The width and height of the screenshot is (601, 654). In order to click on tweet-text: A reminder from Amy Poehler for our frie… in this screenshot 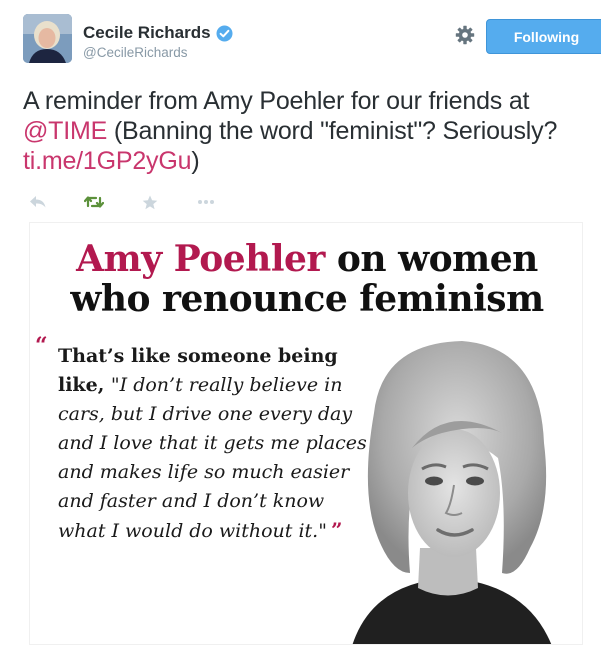, I will do `click(303, 131)`.